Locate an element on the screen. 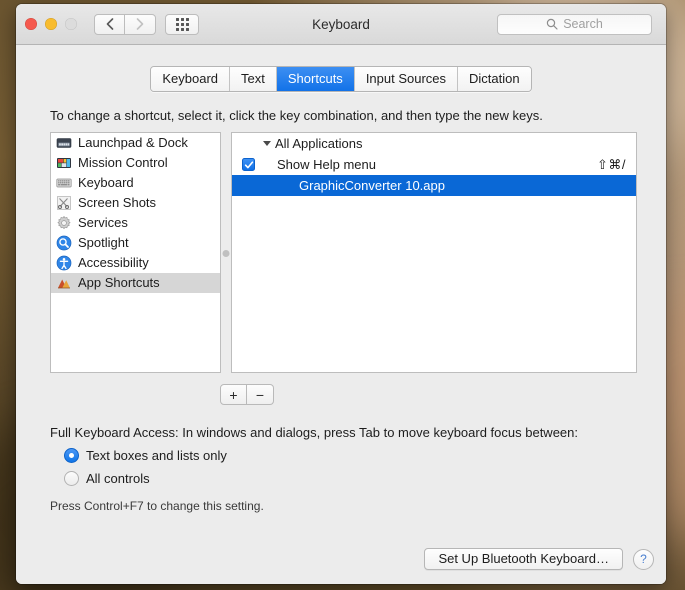  sidebar-item-keyboard: Keyboard is located at coordinates (135, 183).